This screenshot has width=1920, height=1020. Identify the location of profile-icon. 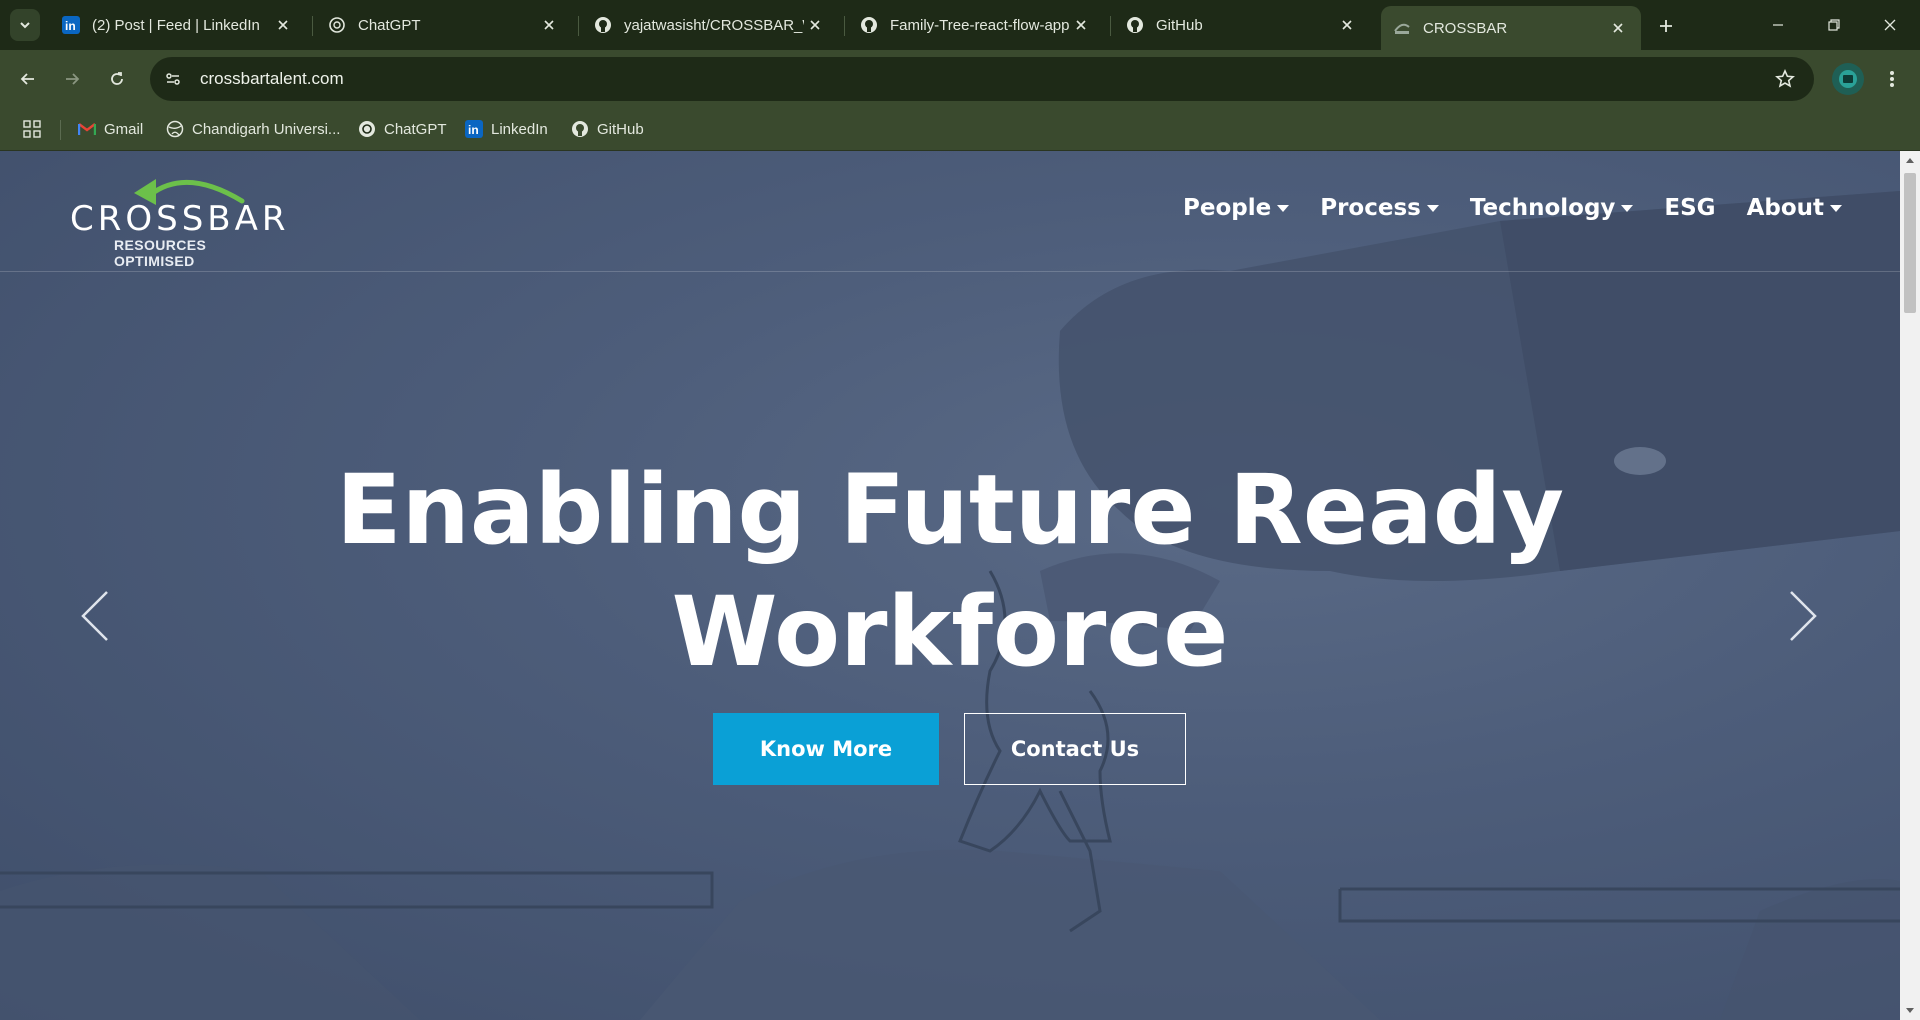
(1848, 79).